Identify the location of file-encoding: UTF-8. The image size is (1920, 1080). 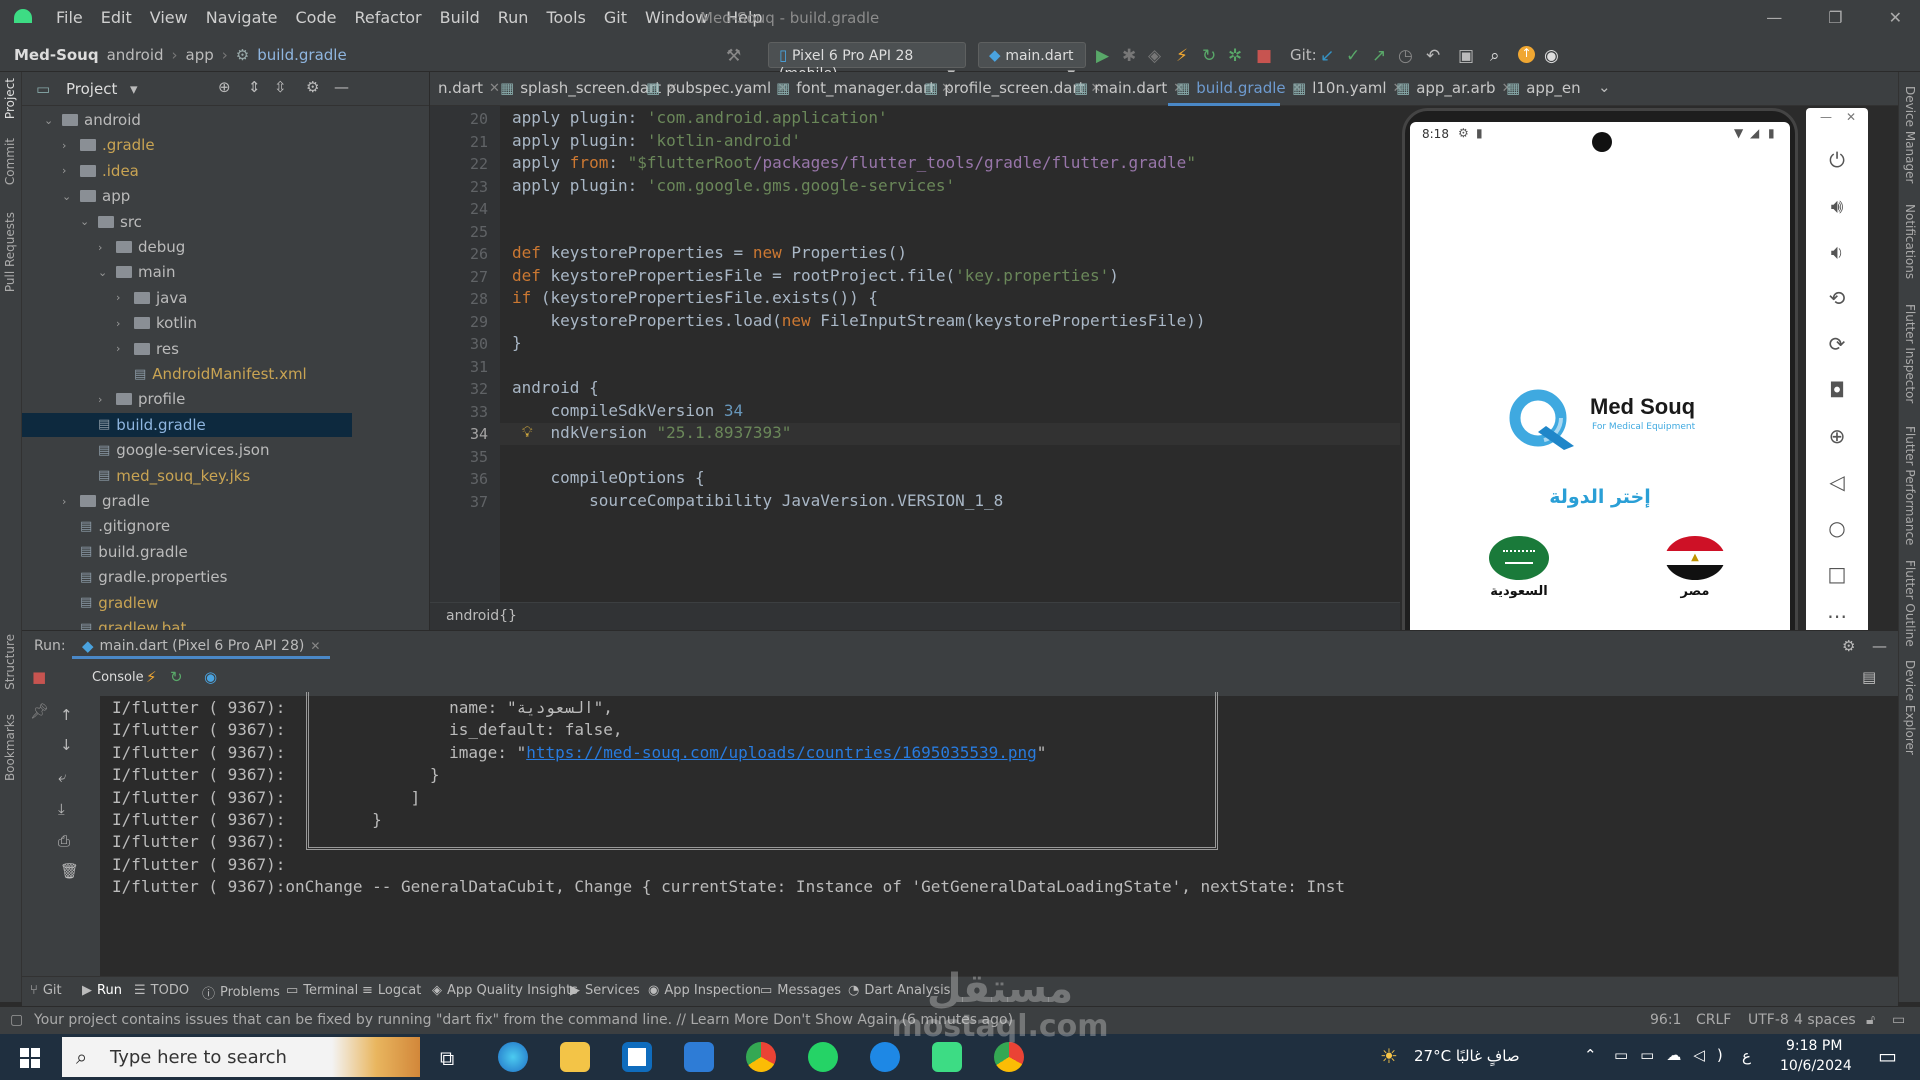
(1768, 1020).